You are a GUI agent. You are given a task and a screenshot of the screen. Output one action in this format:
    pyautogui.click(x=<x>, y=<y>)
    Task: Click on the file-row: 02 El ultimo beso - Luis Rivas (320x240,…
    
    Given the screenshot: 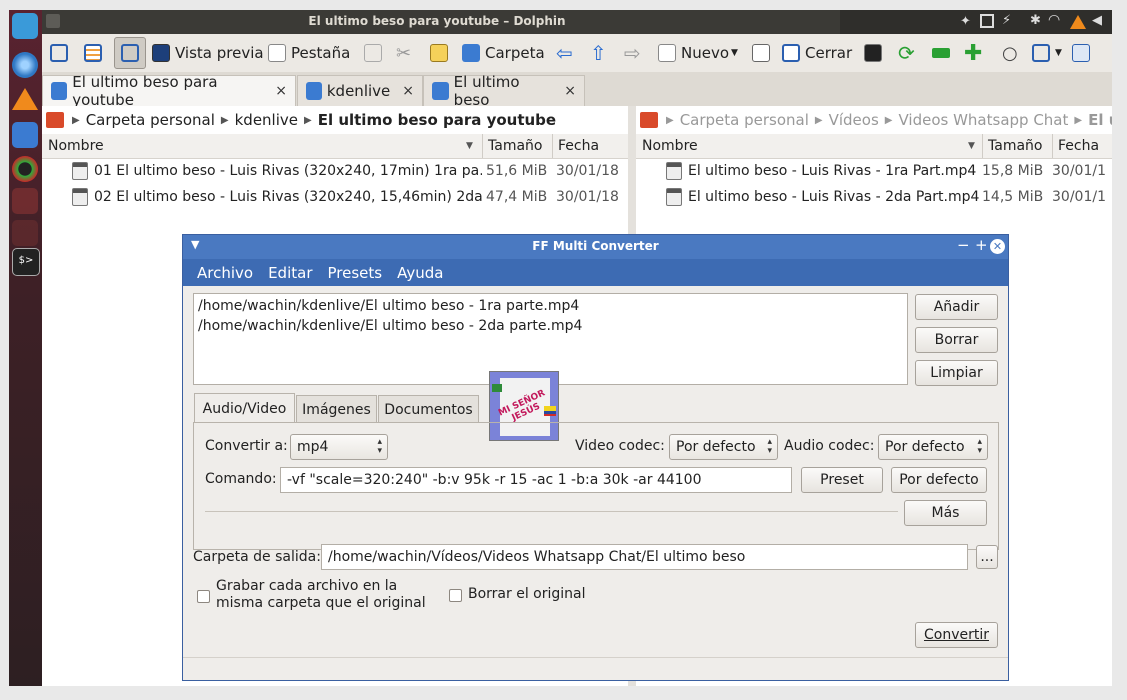 What is the action you would take?
    pyautogui.click(x=350, y=197)
    